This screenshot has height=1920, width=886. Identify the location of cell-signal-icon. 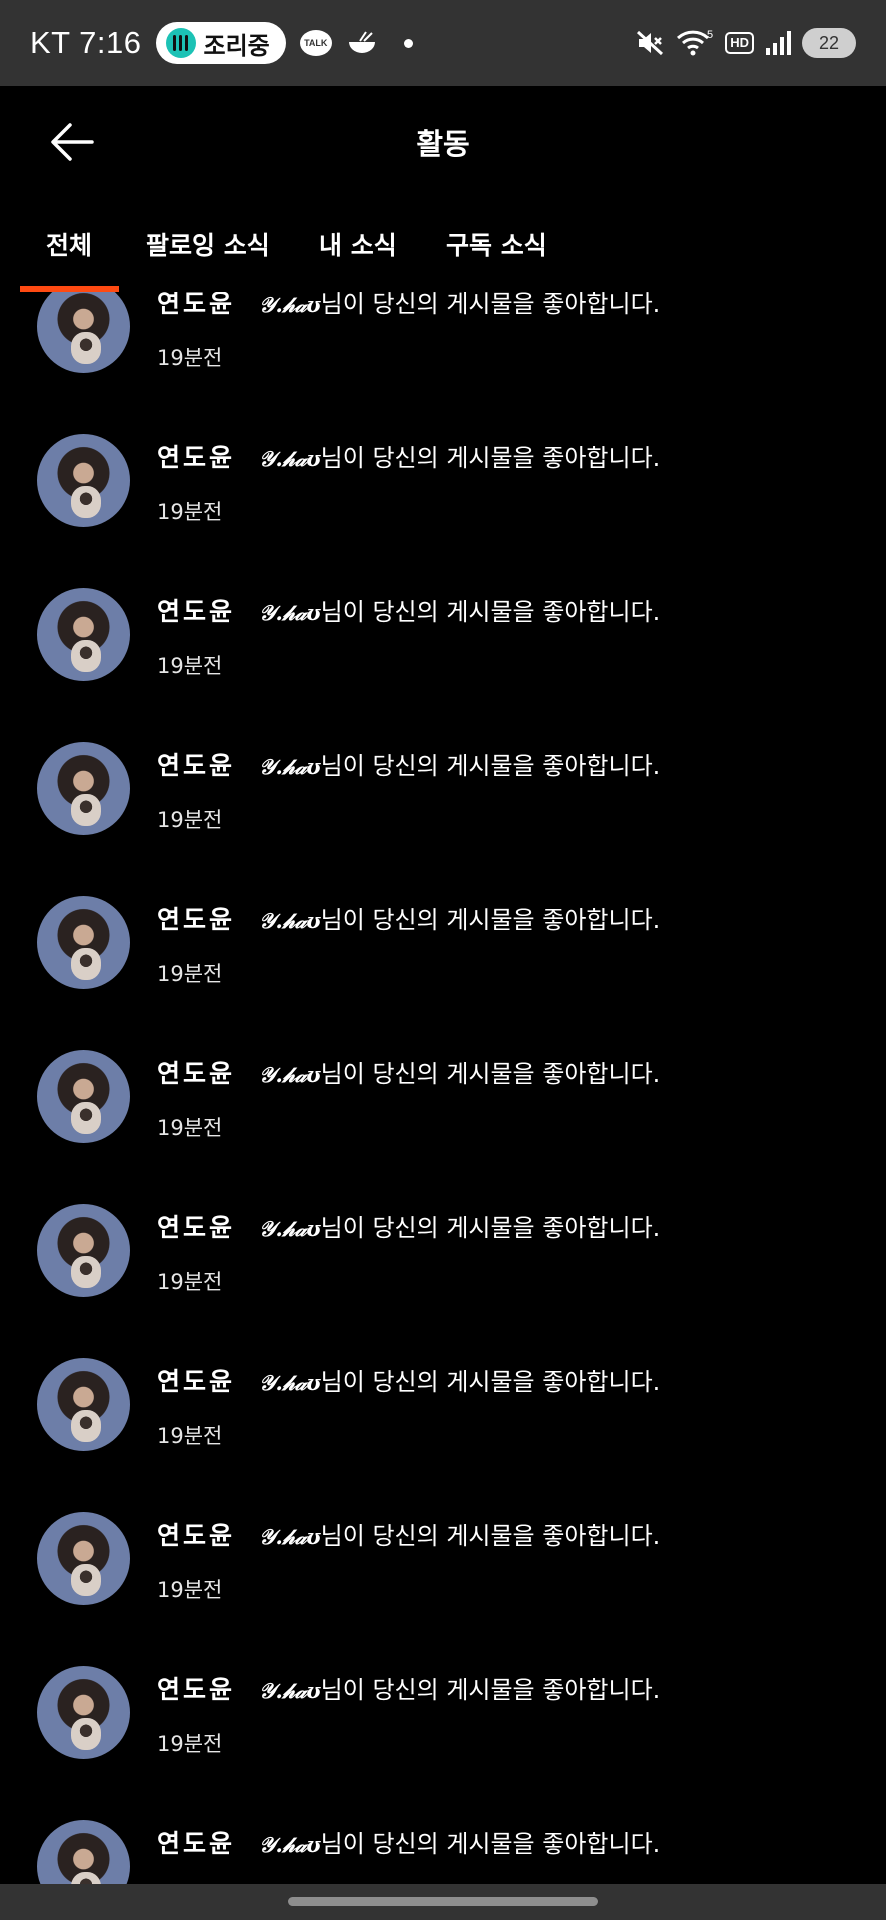
(778, 43).